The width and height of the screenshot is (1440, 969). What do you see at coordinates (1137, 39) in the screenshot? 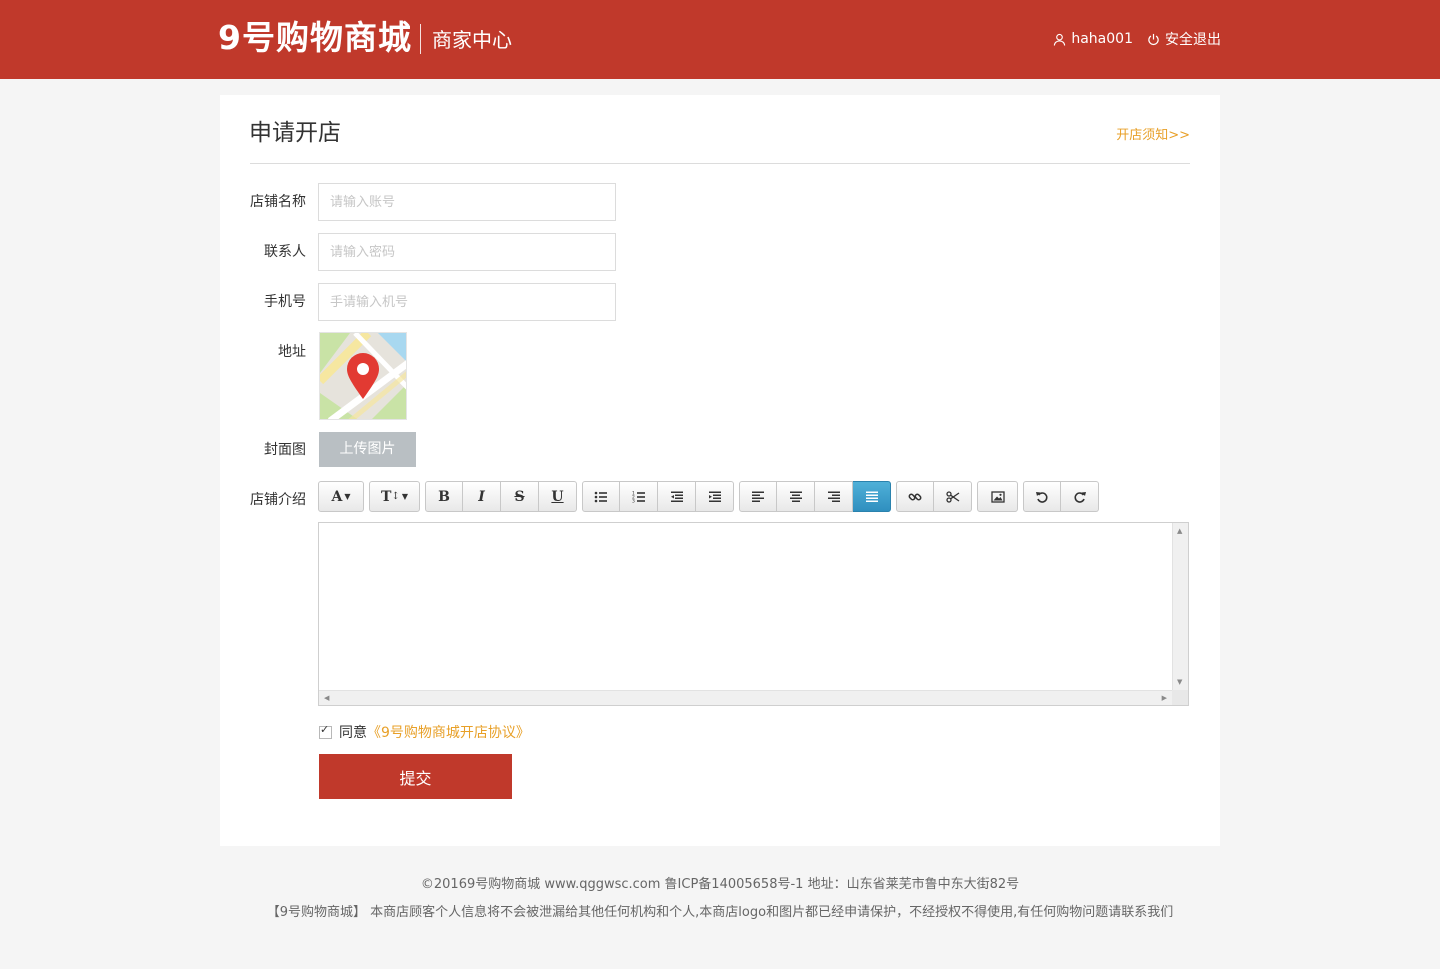
I see `user-area: haha001 安全退出` at bounding box center [1137, 39].